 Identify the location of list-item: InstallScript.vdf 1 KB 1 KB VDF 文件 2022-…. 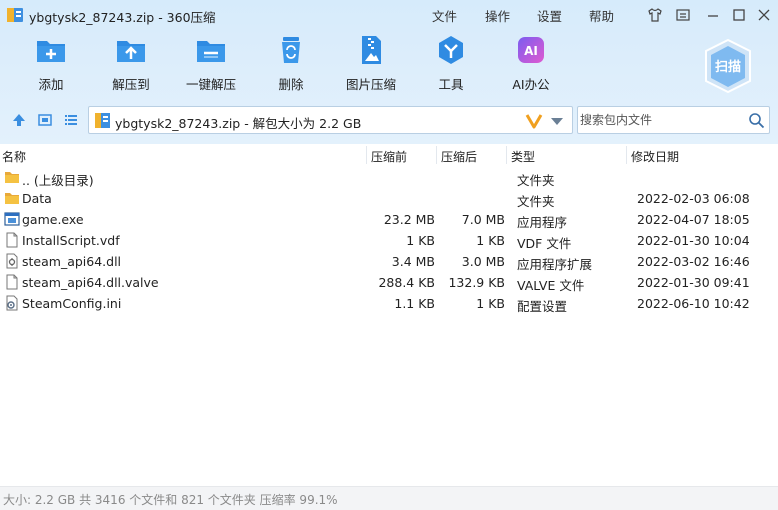
(389, 240).